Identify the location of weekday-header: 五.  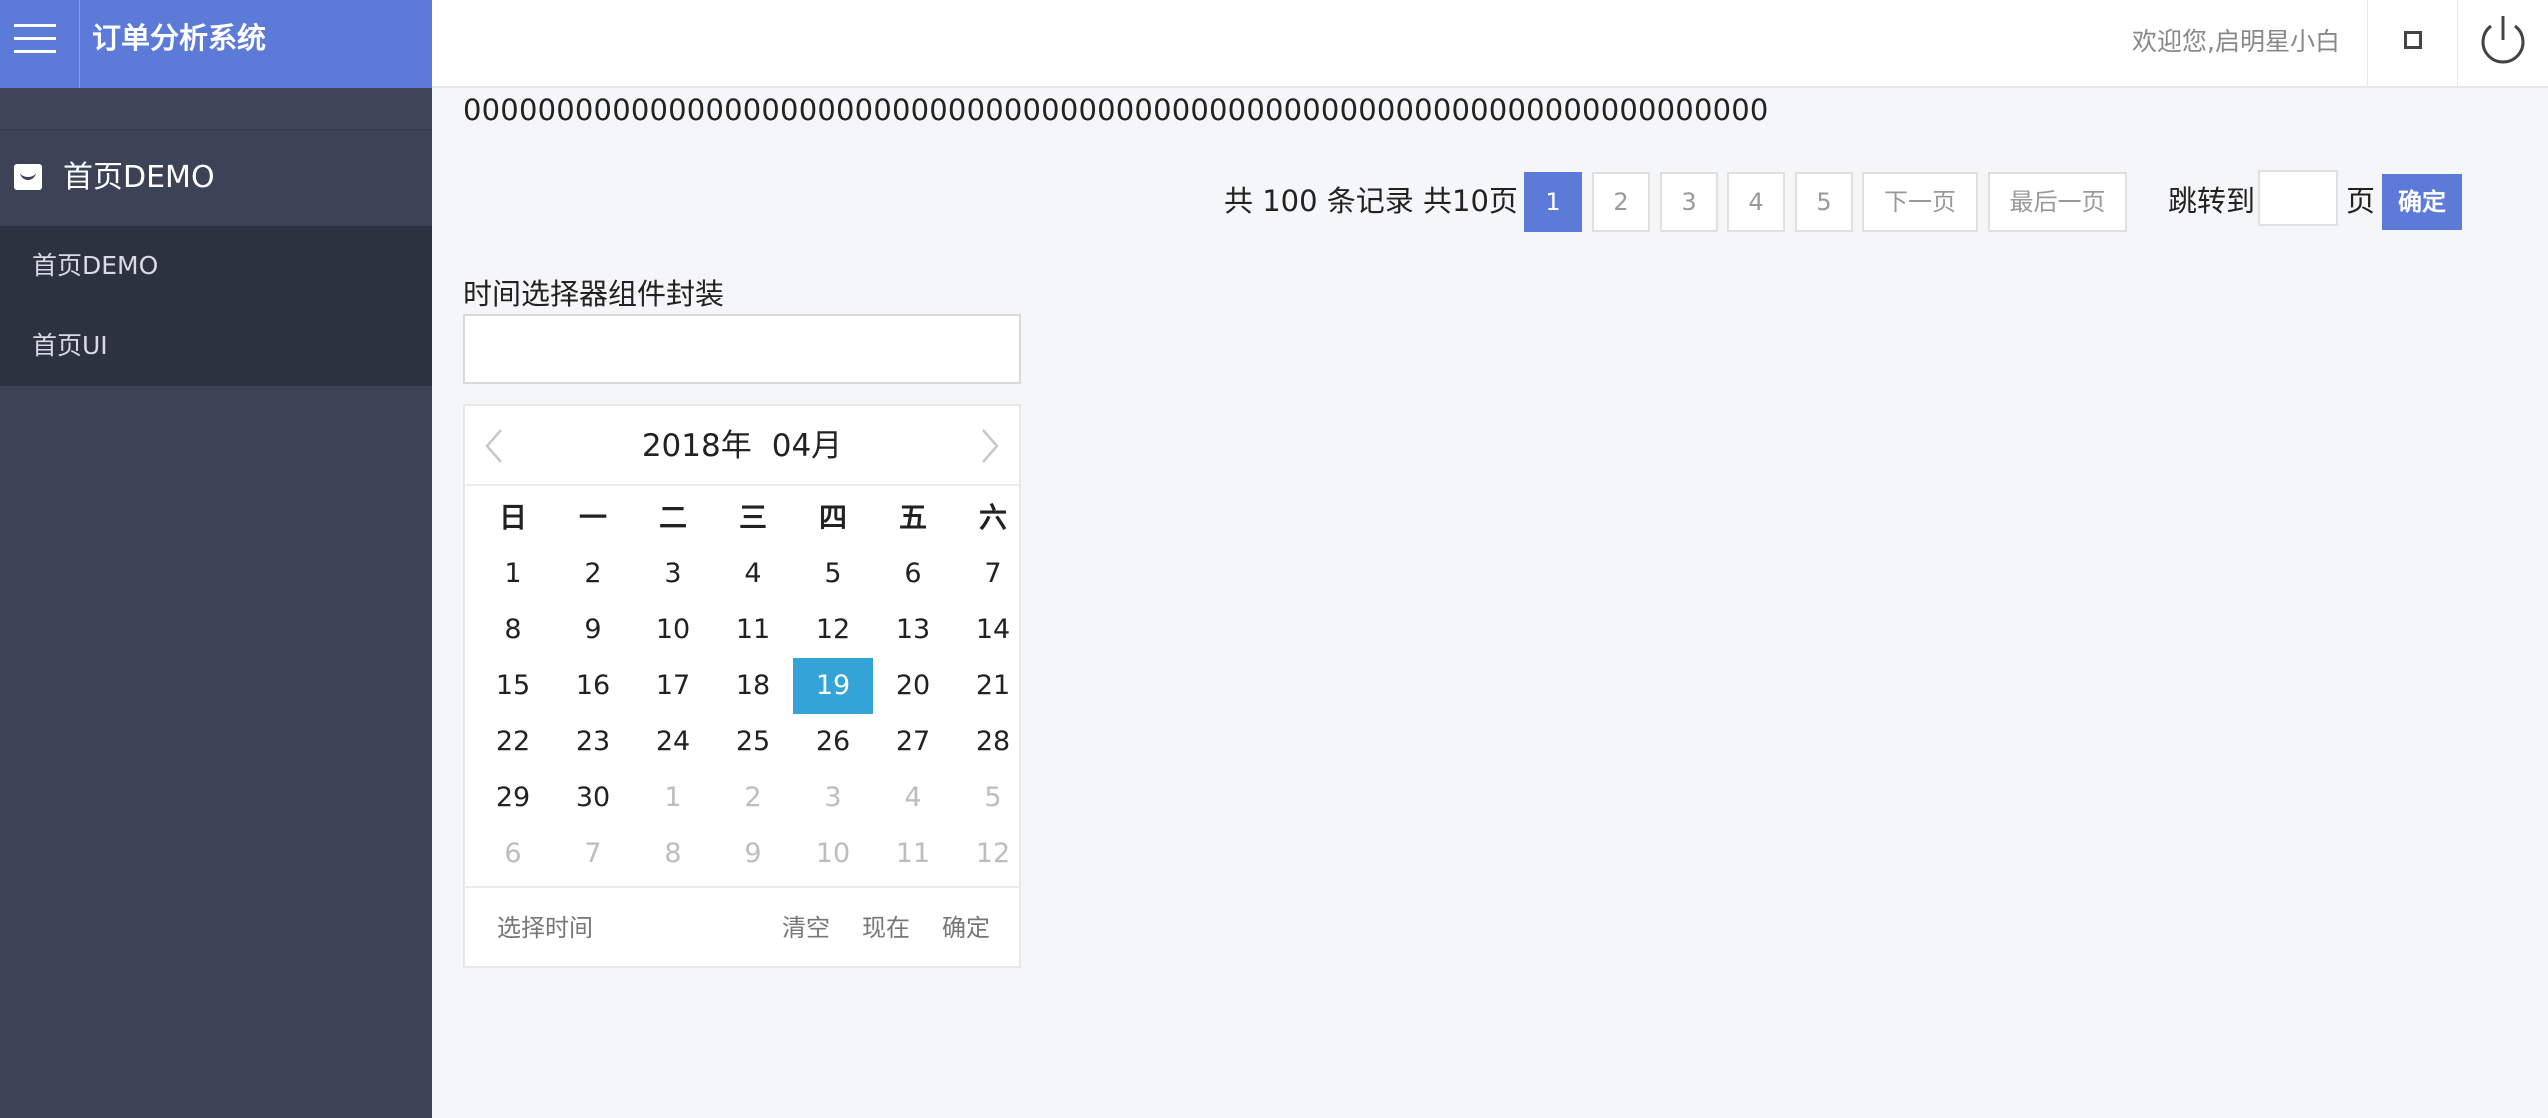
(912, 517).